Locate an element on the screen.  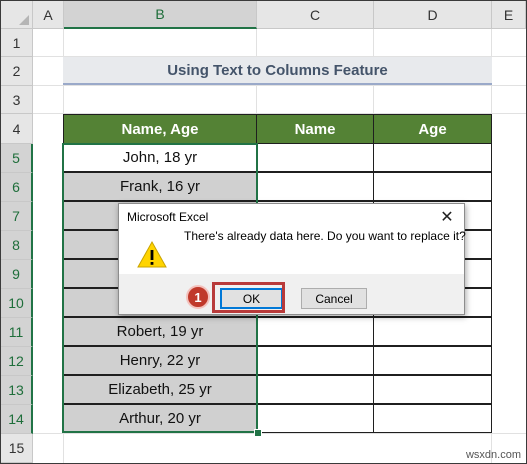
row-header-1: 1 is located at coordinates (17, 43).